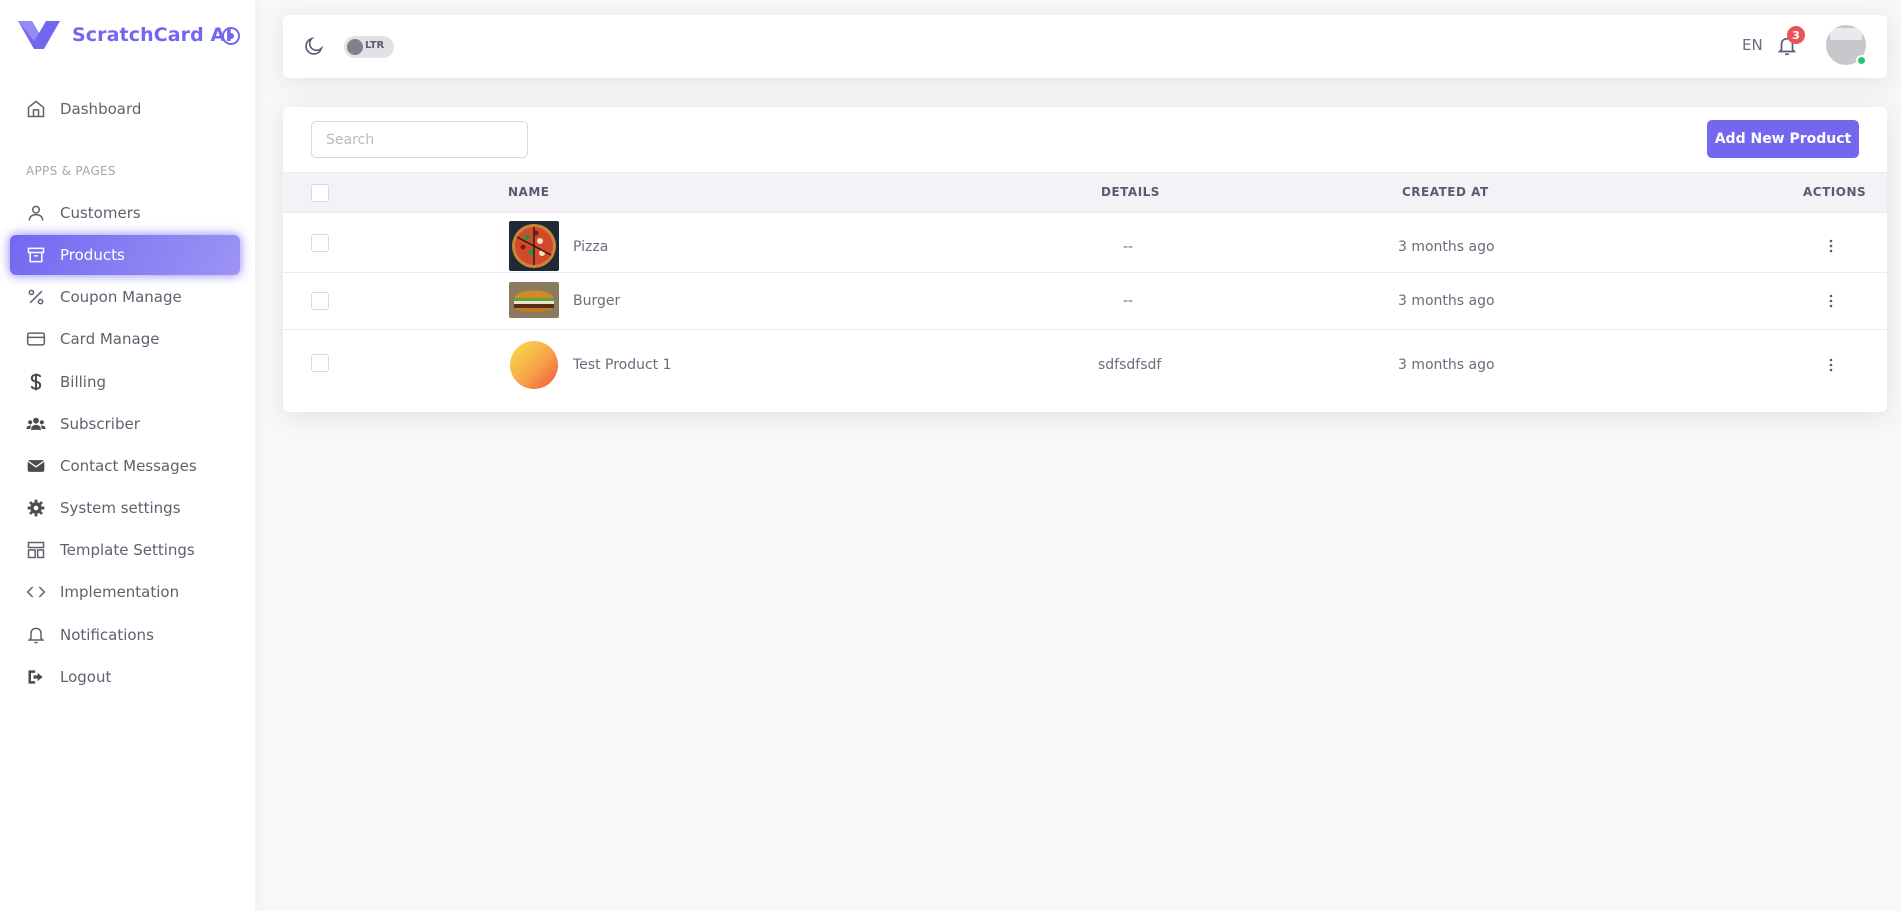 This screenshot has width=1901, height=911. I want to click on column-header-details: DETAILS, so click(1130, 192).